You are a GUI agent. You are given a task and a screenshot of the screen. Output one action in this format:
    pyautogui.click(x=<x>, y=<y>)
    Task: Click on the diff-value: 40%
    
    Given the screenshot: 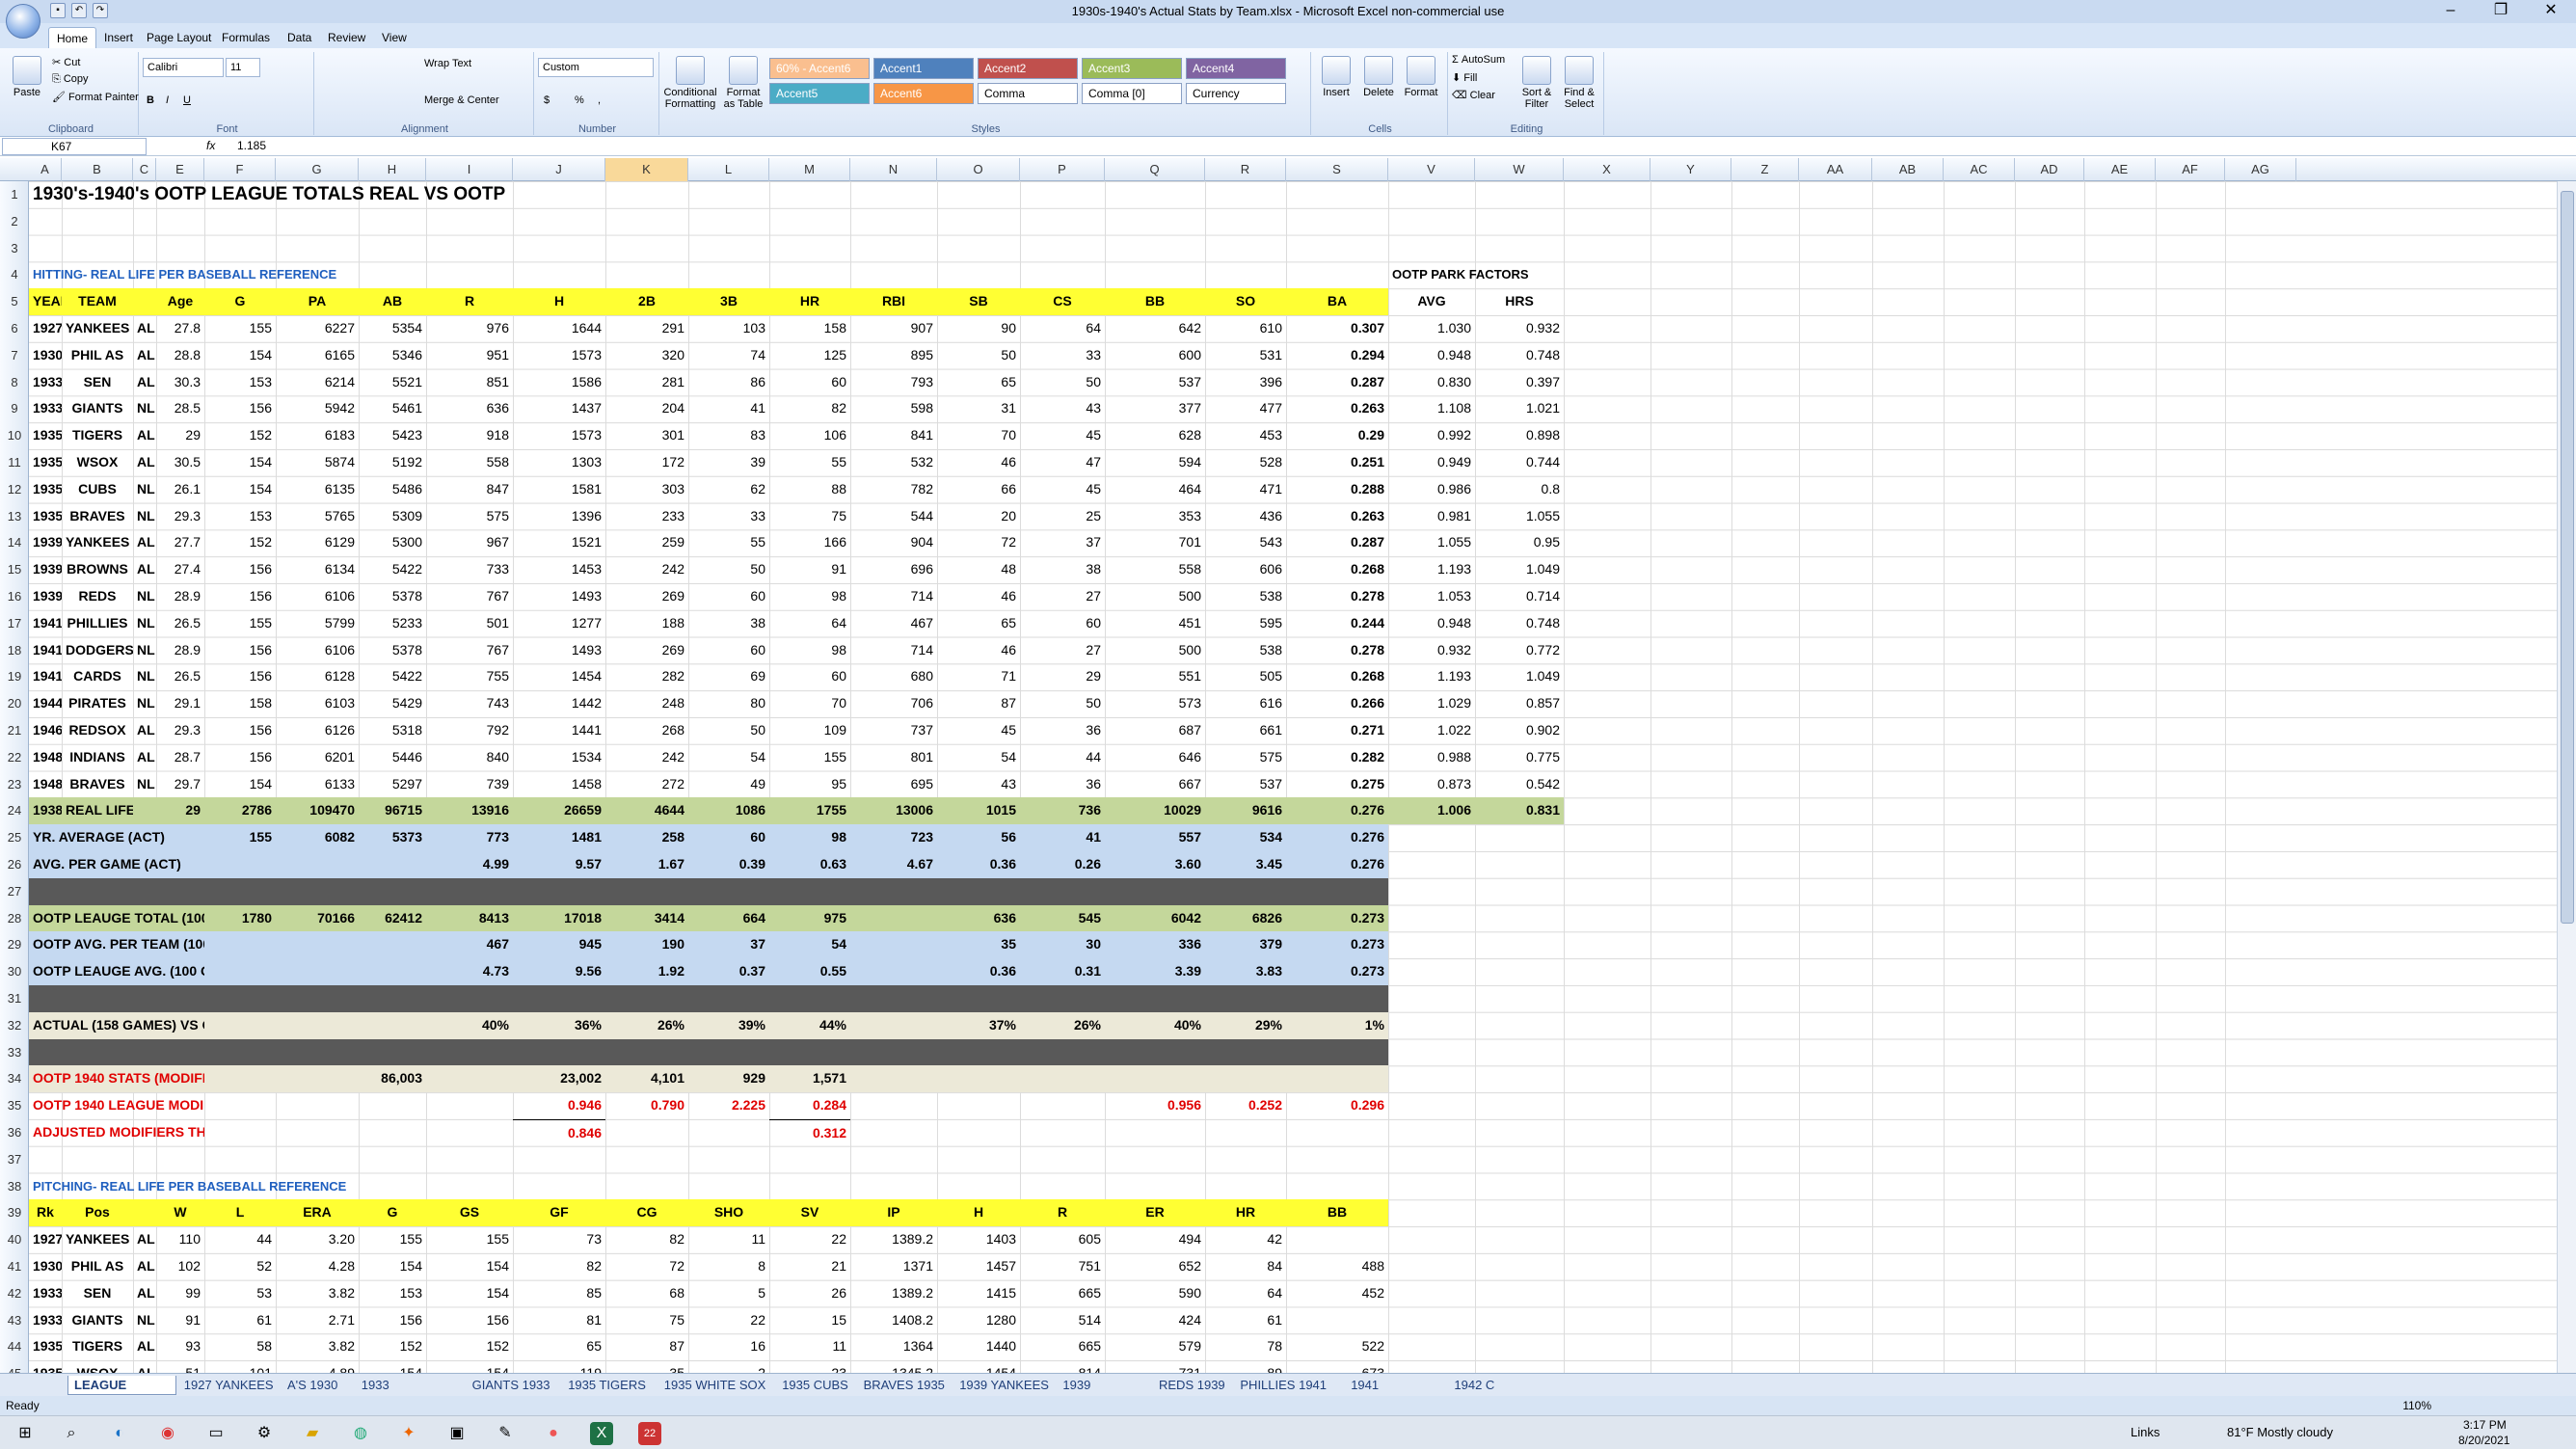 What is the action you would take?
    pyautogui.click(x=470, y=1026)
    